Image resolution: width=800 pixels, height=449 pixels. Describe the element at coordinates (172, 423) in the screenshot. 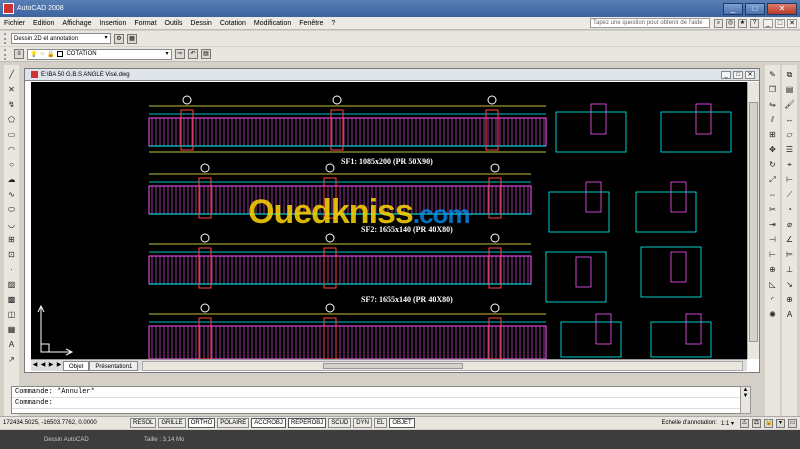

I see `grid-toggle: GRILLE` at that location.